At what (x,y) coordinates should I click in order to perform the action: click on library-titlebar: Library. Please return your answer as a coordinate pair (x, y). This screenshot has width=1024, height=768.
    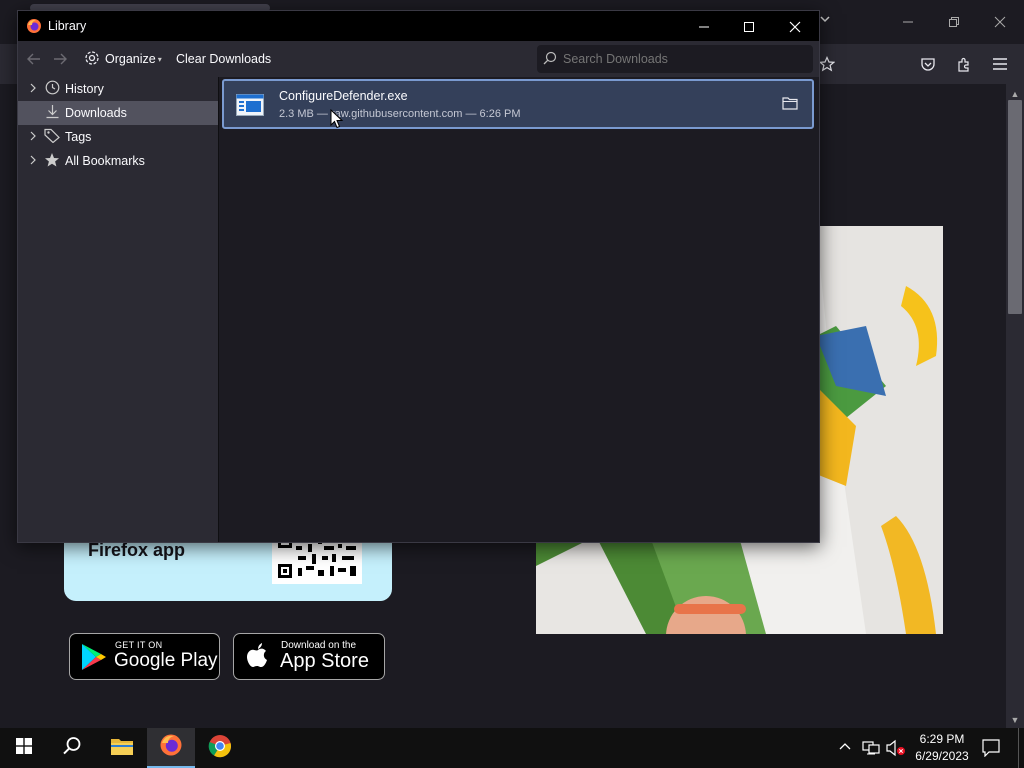
    Looking at the image, I should click on (418, 26).